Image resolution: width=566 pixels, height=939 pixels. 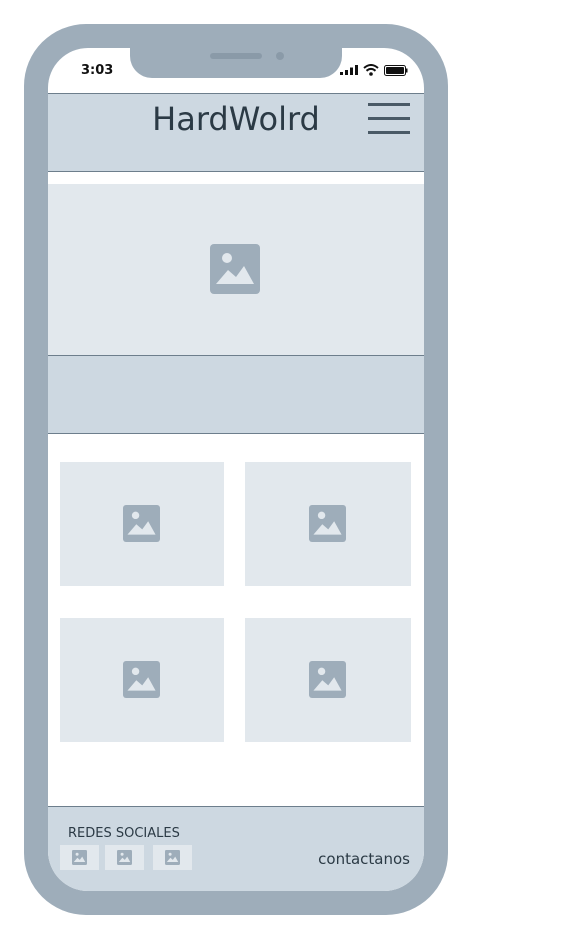 What do you see at coordinates (396, 70) in the screenshot?
I see `battery-icon` at bounding box center [396, 70].